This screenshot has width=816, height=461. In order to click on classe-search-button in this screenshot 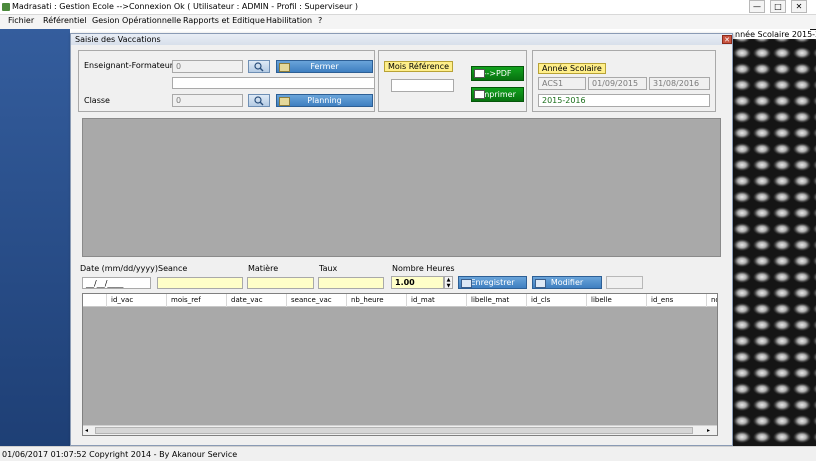, I will do `click(259, 100)`.